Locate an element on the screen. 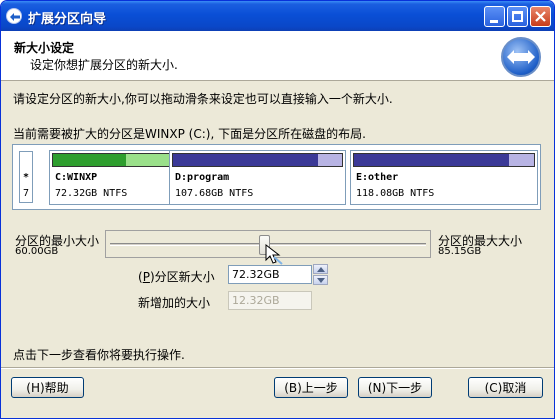  cancel-button: (C)取消 is located at coordinates (505, 387).